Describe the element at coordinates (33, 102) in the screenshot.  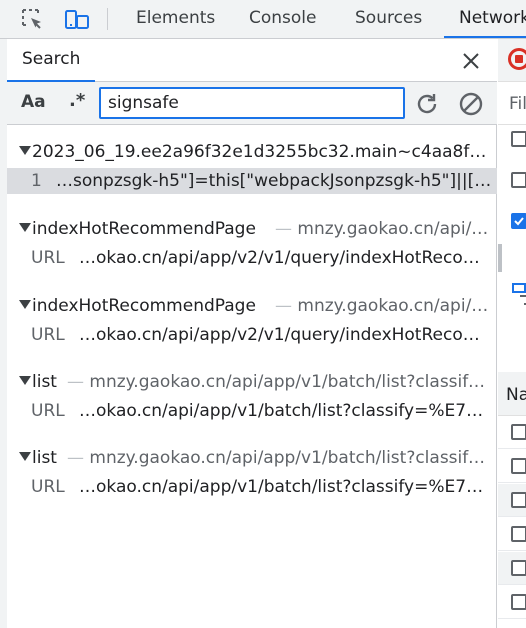
I see `match-case-button: Aa` at that location.